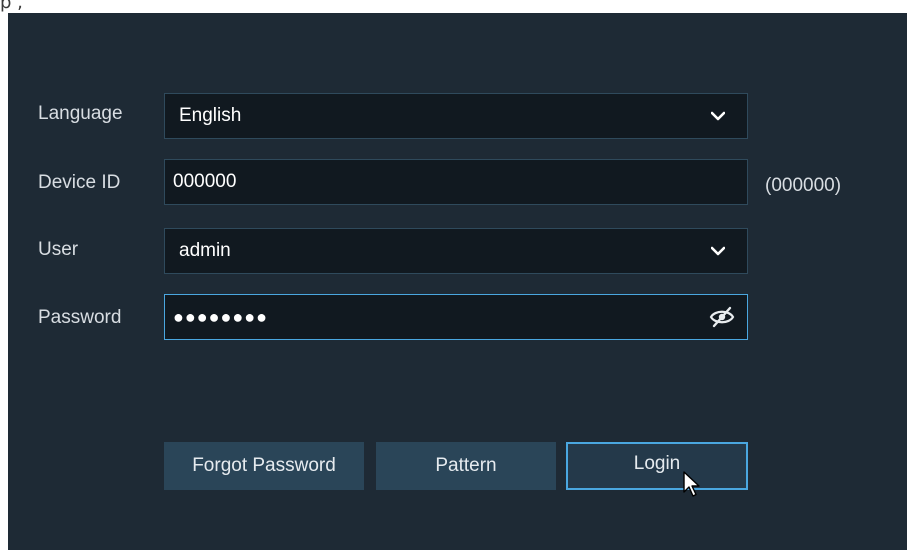 This screenshot has height=550, width=907. What do you see at coordinates (210, 115) in the screenshot?
I see `language-value: English` at bounding box center [210, 115].